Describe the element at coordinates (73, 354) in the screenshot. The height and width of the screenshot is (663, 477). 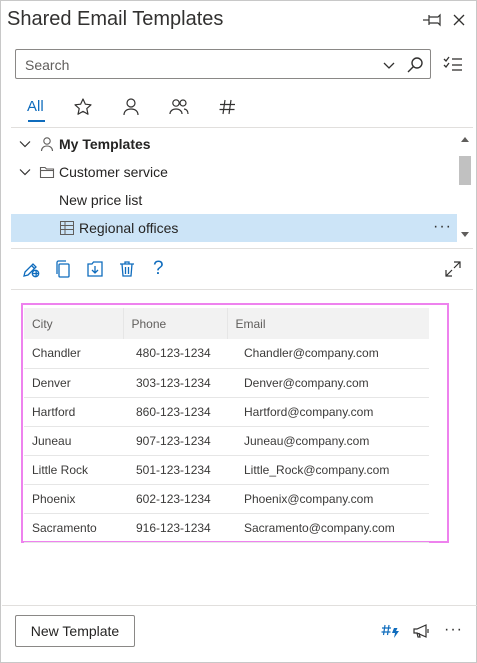
I see `cell-city: Chandler` at that location.